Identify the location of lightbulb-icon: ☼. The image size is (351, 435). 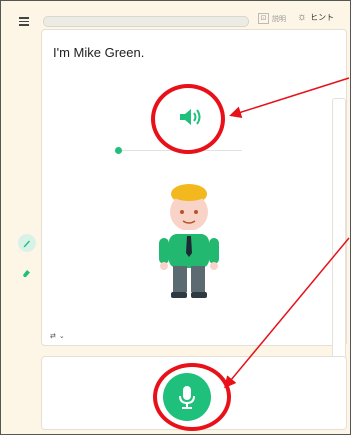
(302, 17).